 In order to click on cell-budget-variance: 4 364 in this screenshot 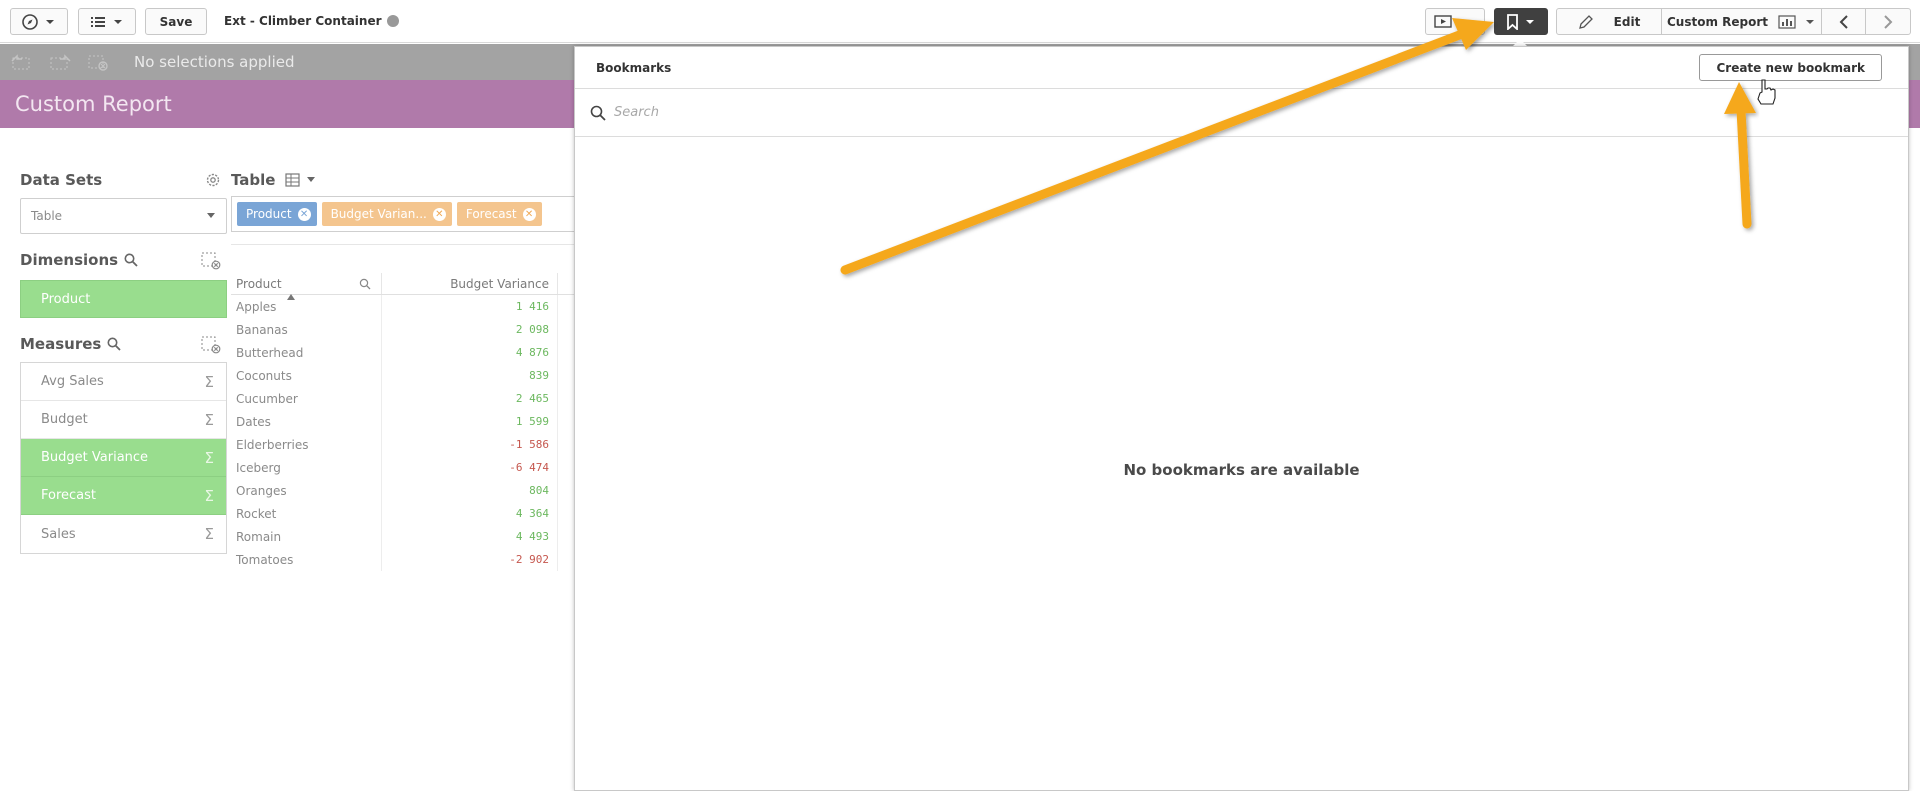, I will do `click(470, 513)`.